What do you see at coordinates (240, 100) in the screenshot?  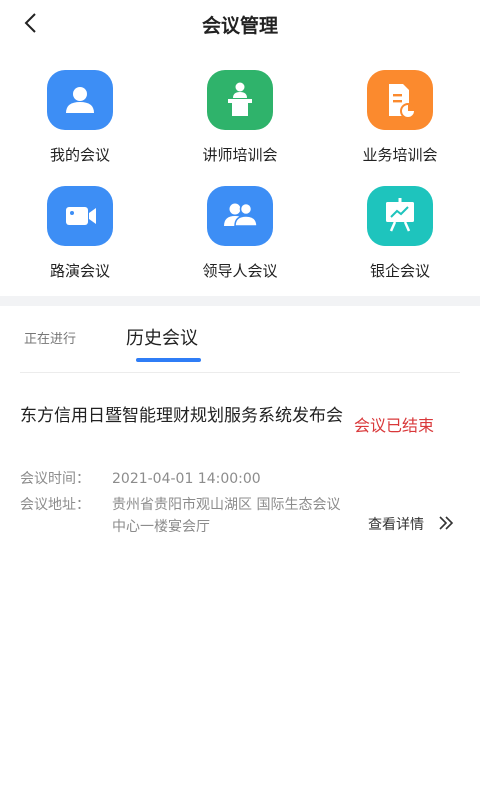 I see `lecturer-podium-icon` at bounding box center [240, 100].